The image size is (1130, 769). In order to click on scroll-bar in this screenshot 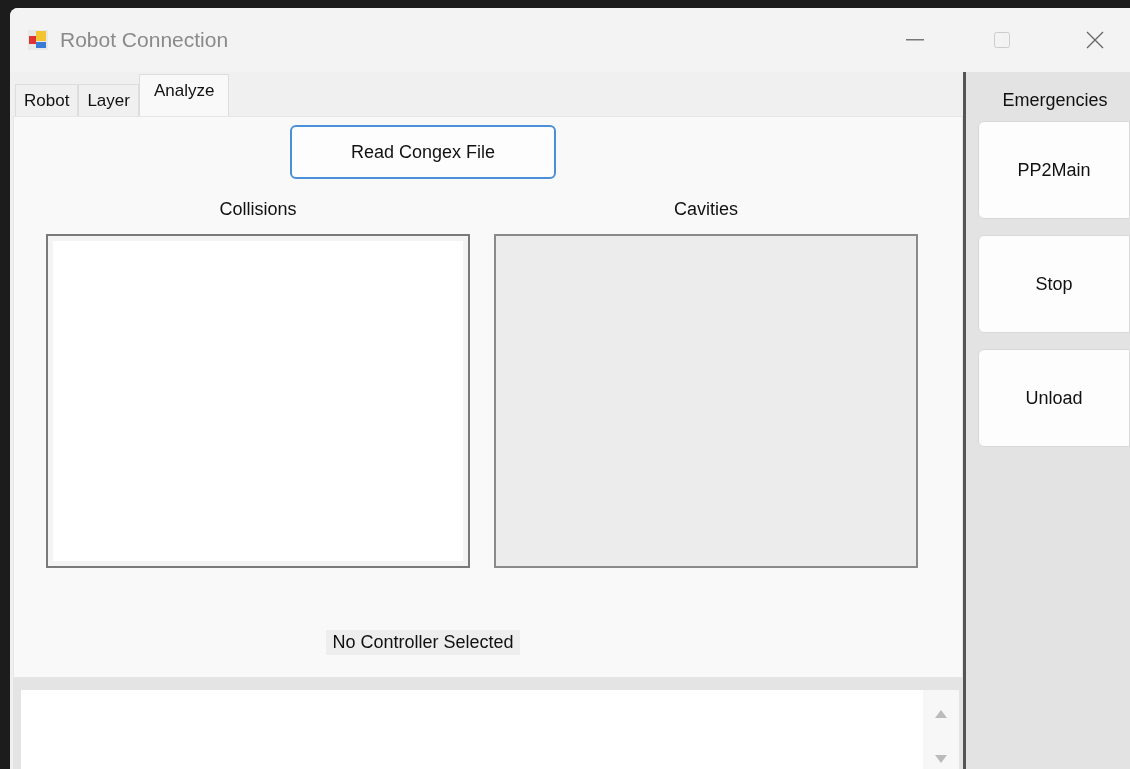, I will do `click(941, 729)`.